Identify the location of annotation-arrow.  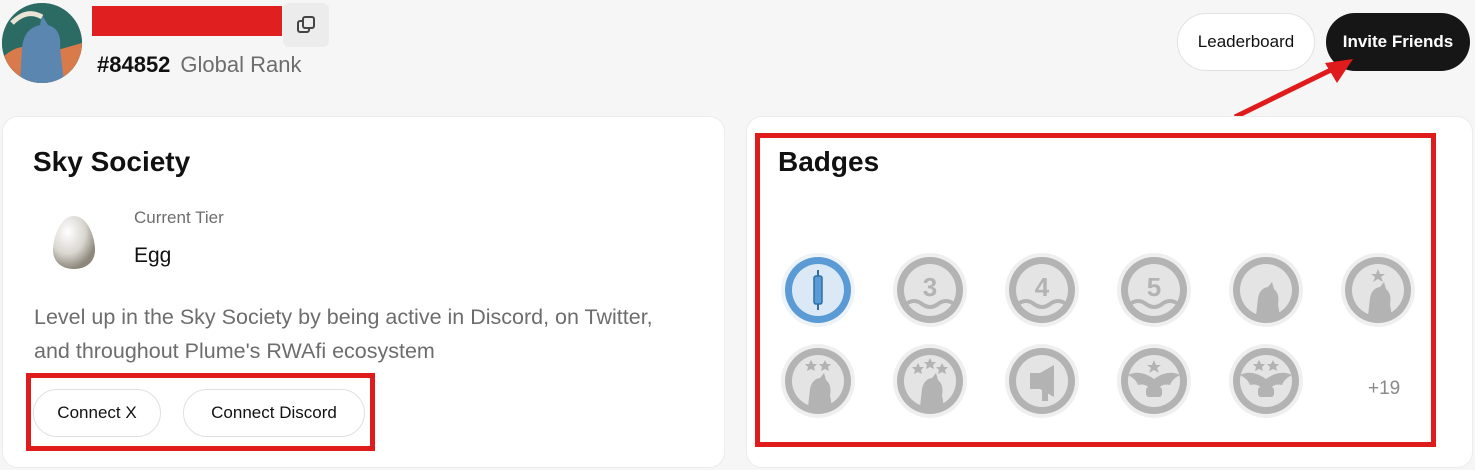
(1293, 89).